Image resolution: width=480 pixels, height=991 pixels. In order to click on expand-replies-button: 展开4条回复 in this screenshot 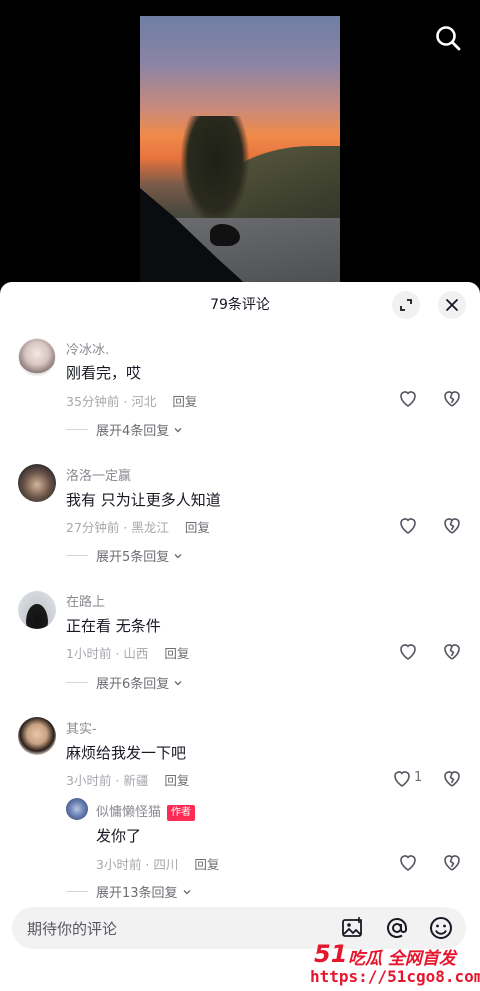, I will do `click(124, 429)`.